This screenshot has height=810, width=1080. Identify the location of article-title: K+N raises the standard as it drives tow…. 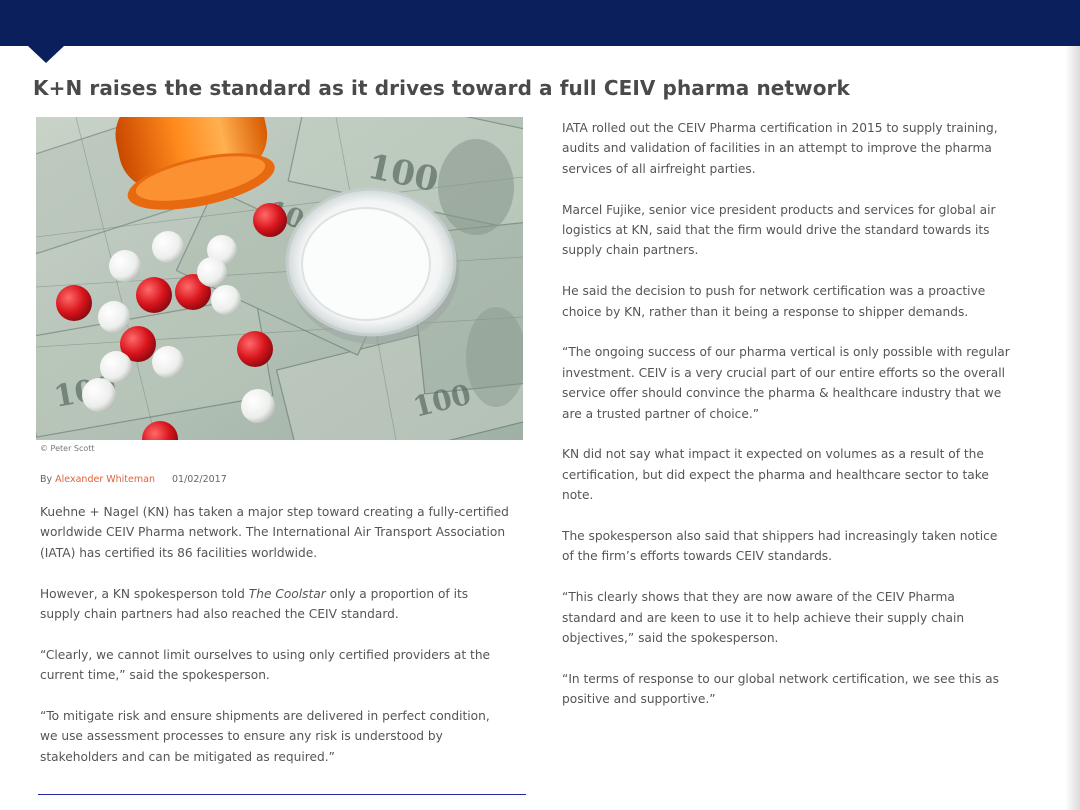
(441, 88).